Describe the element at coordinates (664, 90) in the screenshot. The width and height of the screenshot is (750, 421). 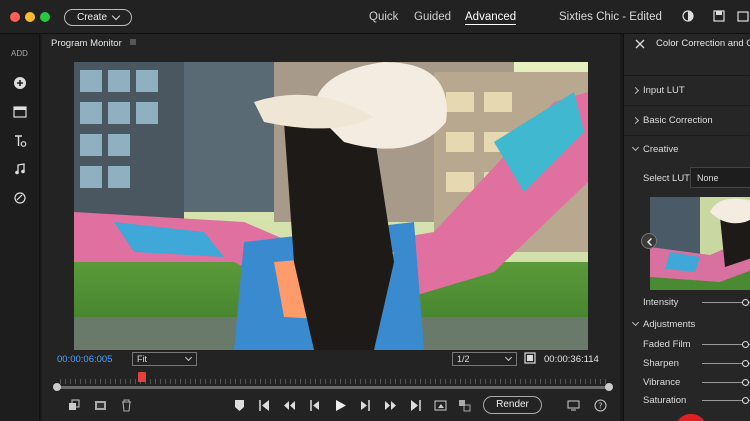
I see `section-label: Input LUT` at that location.